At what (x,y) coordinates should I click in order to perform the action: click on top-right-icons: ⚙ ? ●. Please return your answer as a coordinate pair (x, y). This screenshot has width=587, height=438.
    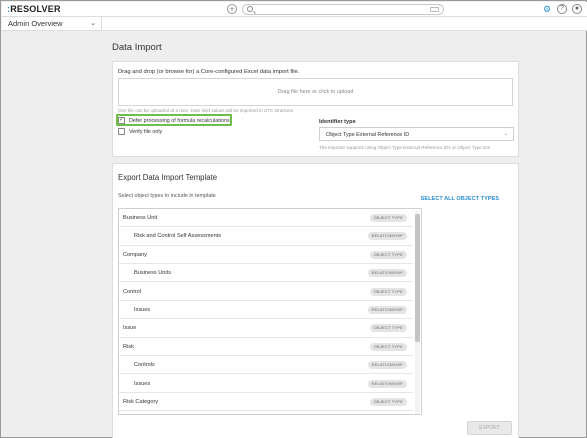
    Looking at the image, I should click on (562, 9).